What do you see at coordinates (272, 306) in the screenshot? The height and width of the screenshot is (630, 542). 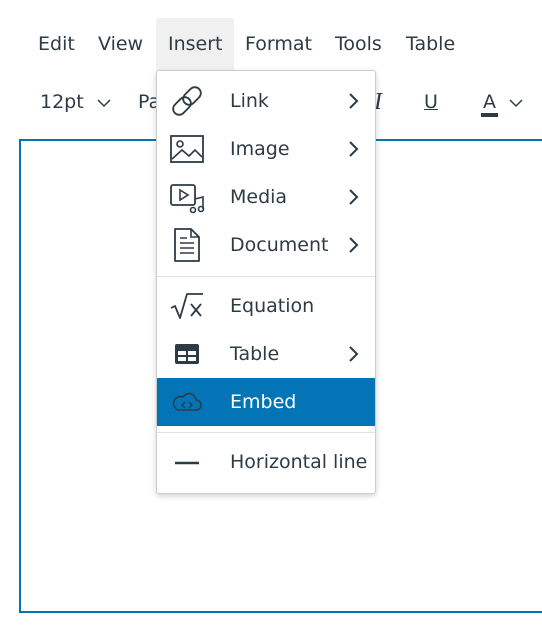 I see `insert-equation-label: Equation` at bounding box center [272, 306].